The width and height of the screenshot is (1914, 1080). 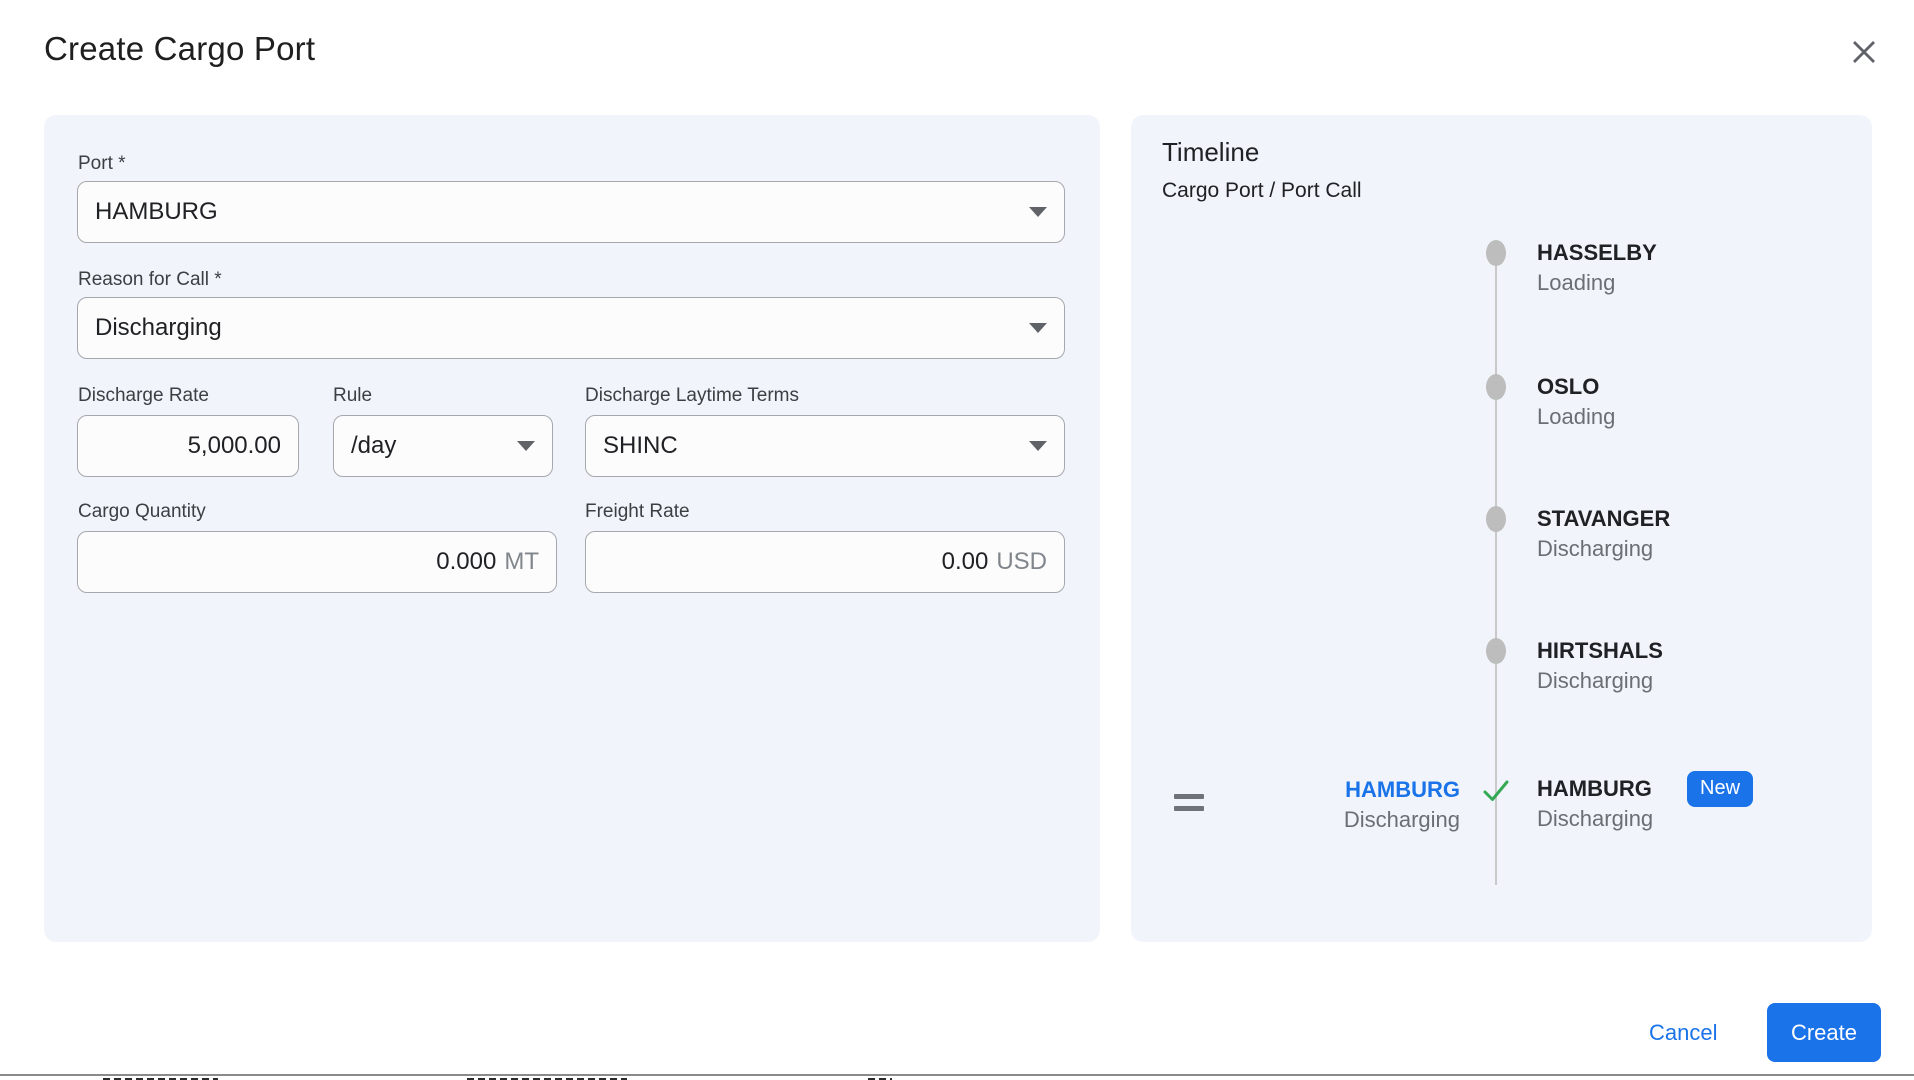 I want to click on discharge-rate-input: 5,000.00, so click(x=188, y=446).